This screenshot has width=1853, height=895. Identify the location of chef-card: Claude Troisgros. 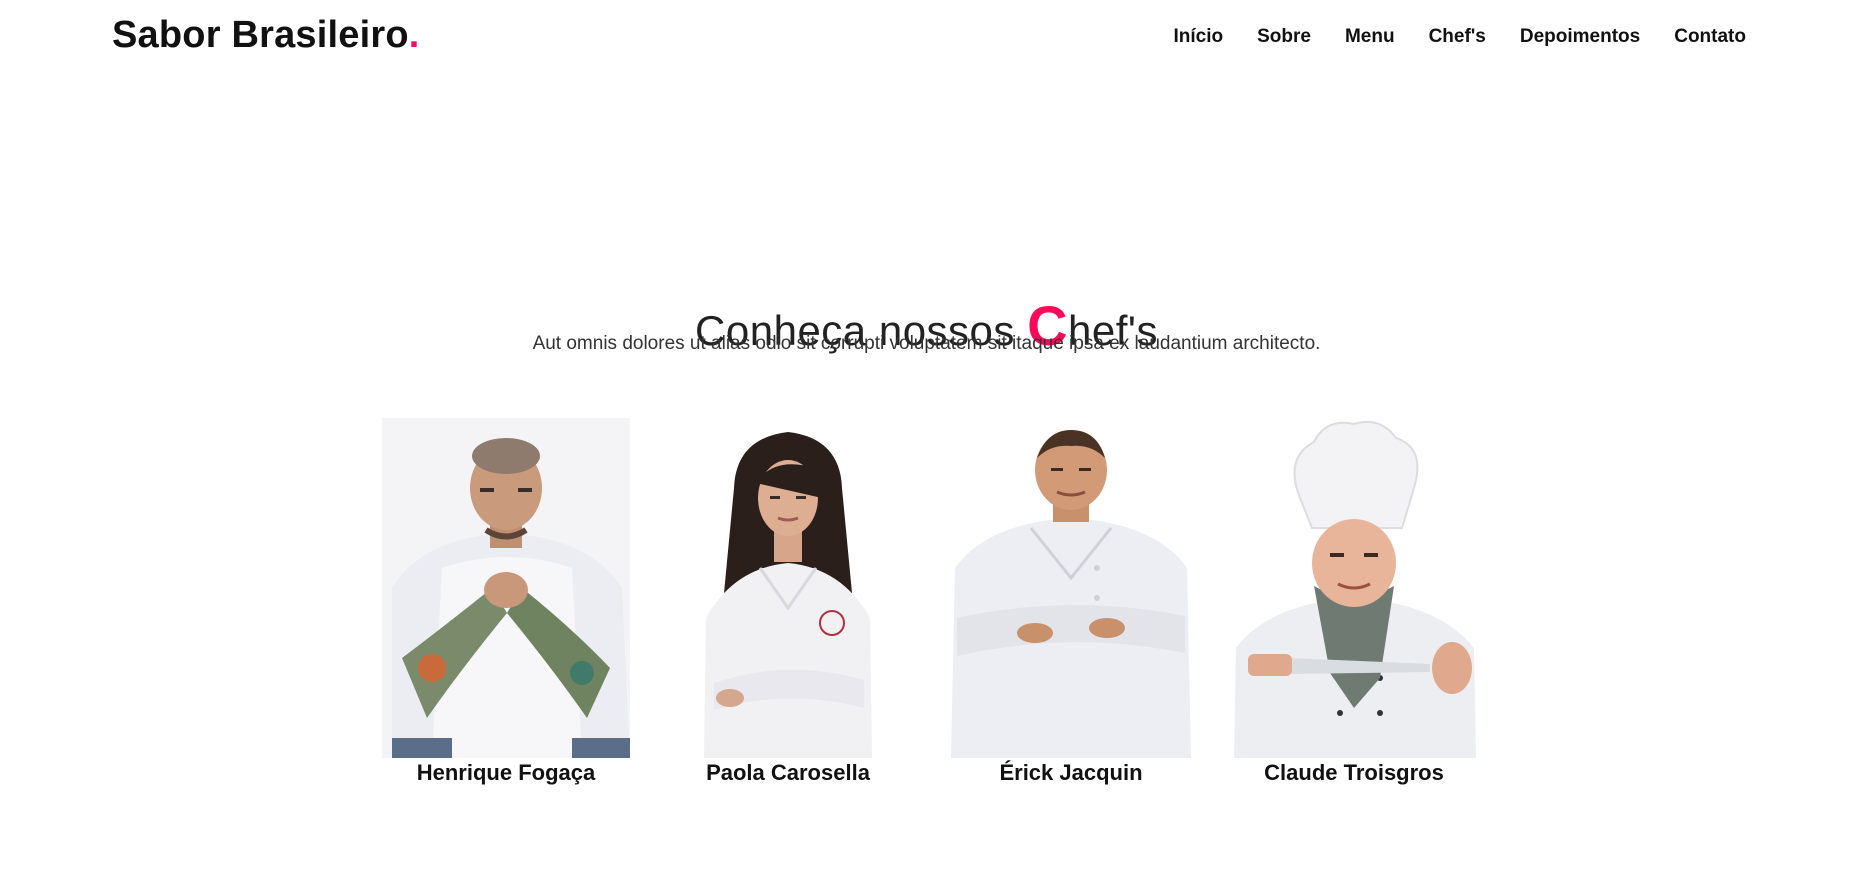
(1354, 602).